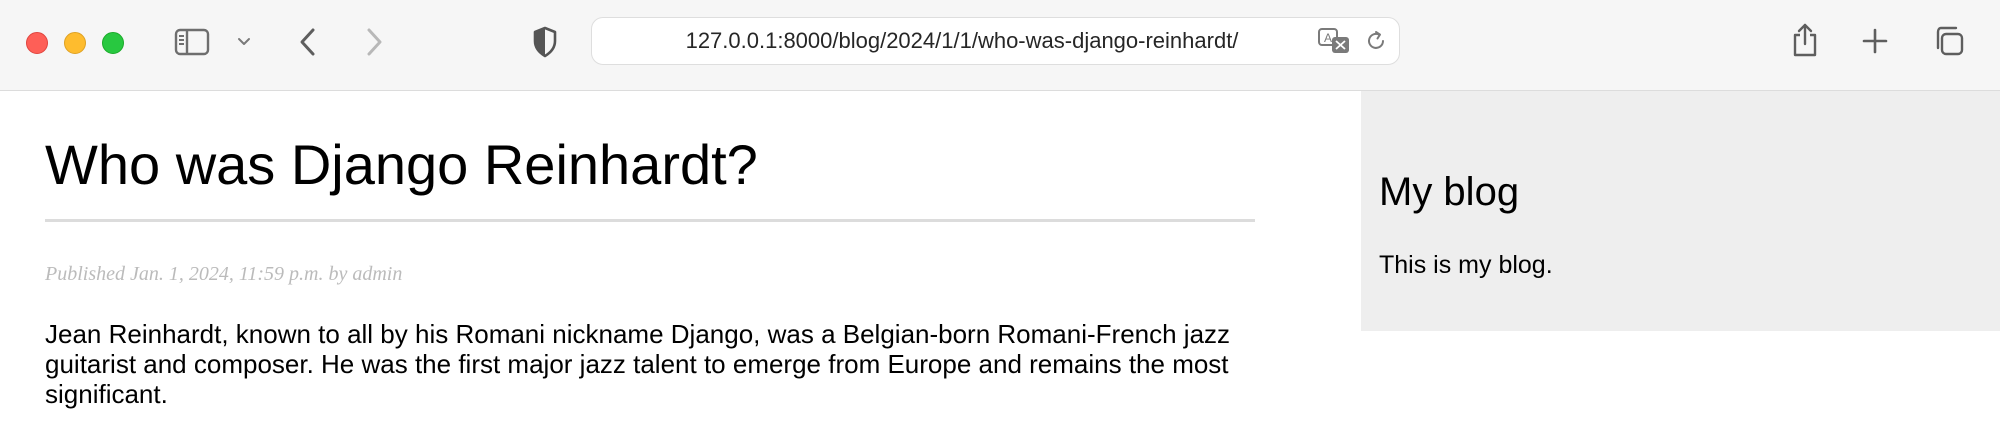 The image size is (2000, 434). Describe the element at coordinates (401, 164) in the screenshot. I see `post-title: Who was Django Reinhardt?` at that location.